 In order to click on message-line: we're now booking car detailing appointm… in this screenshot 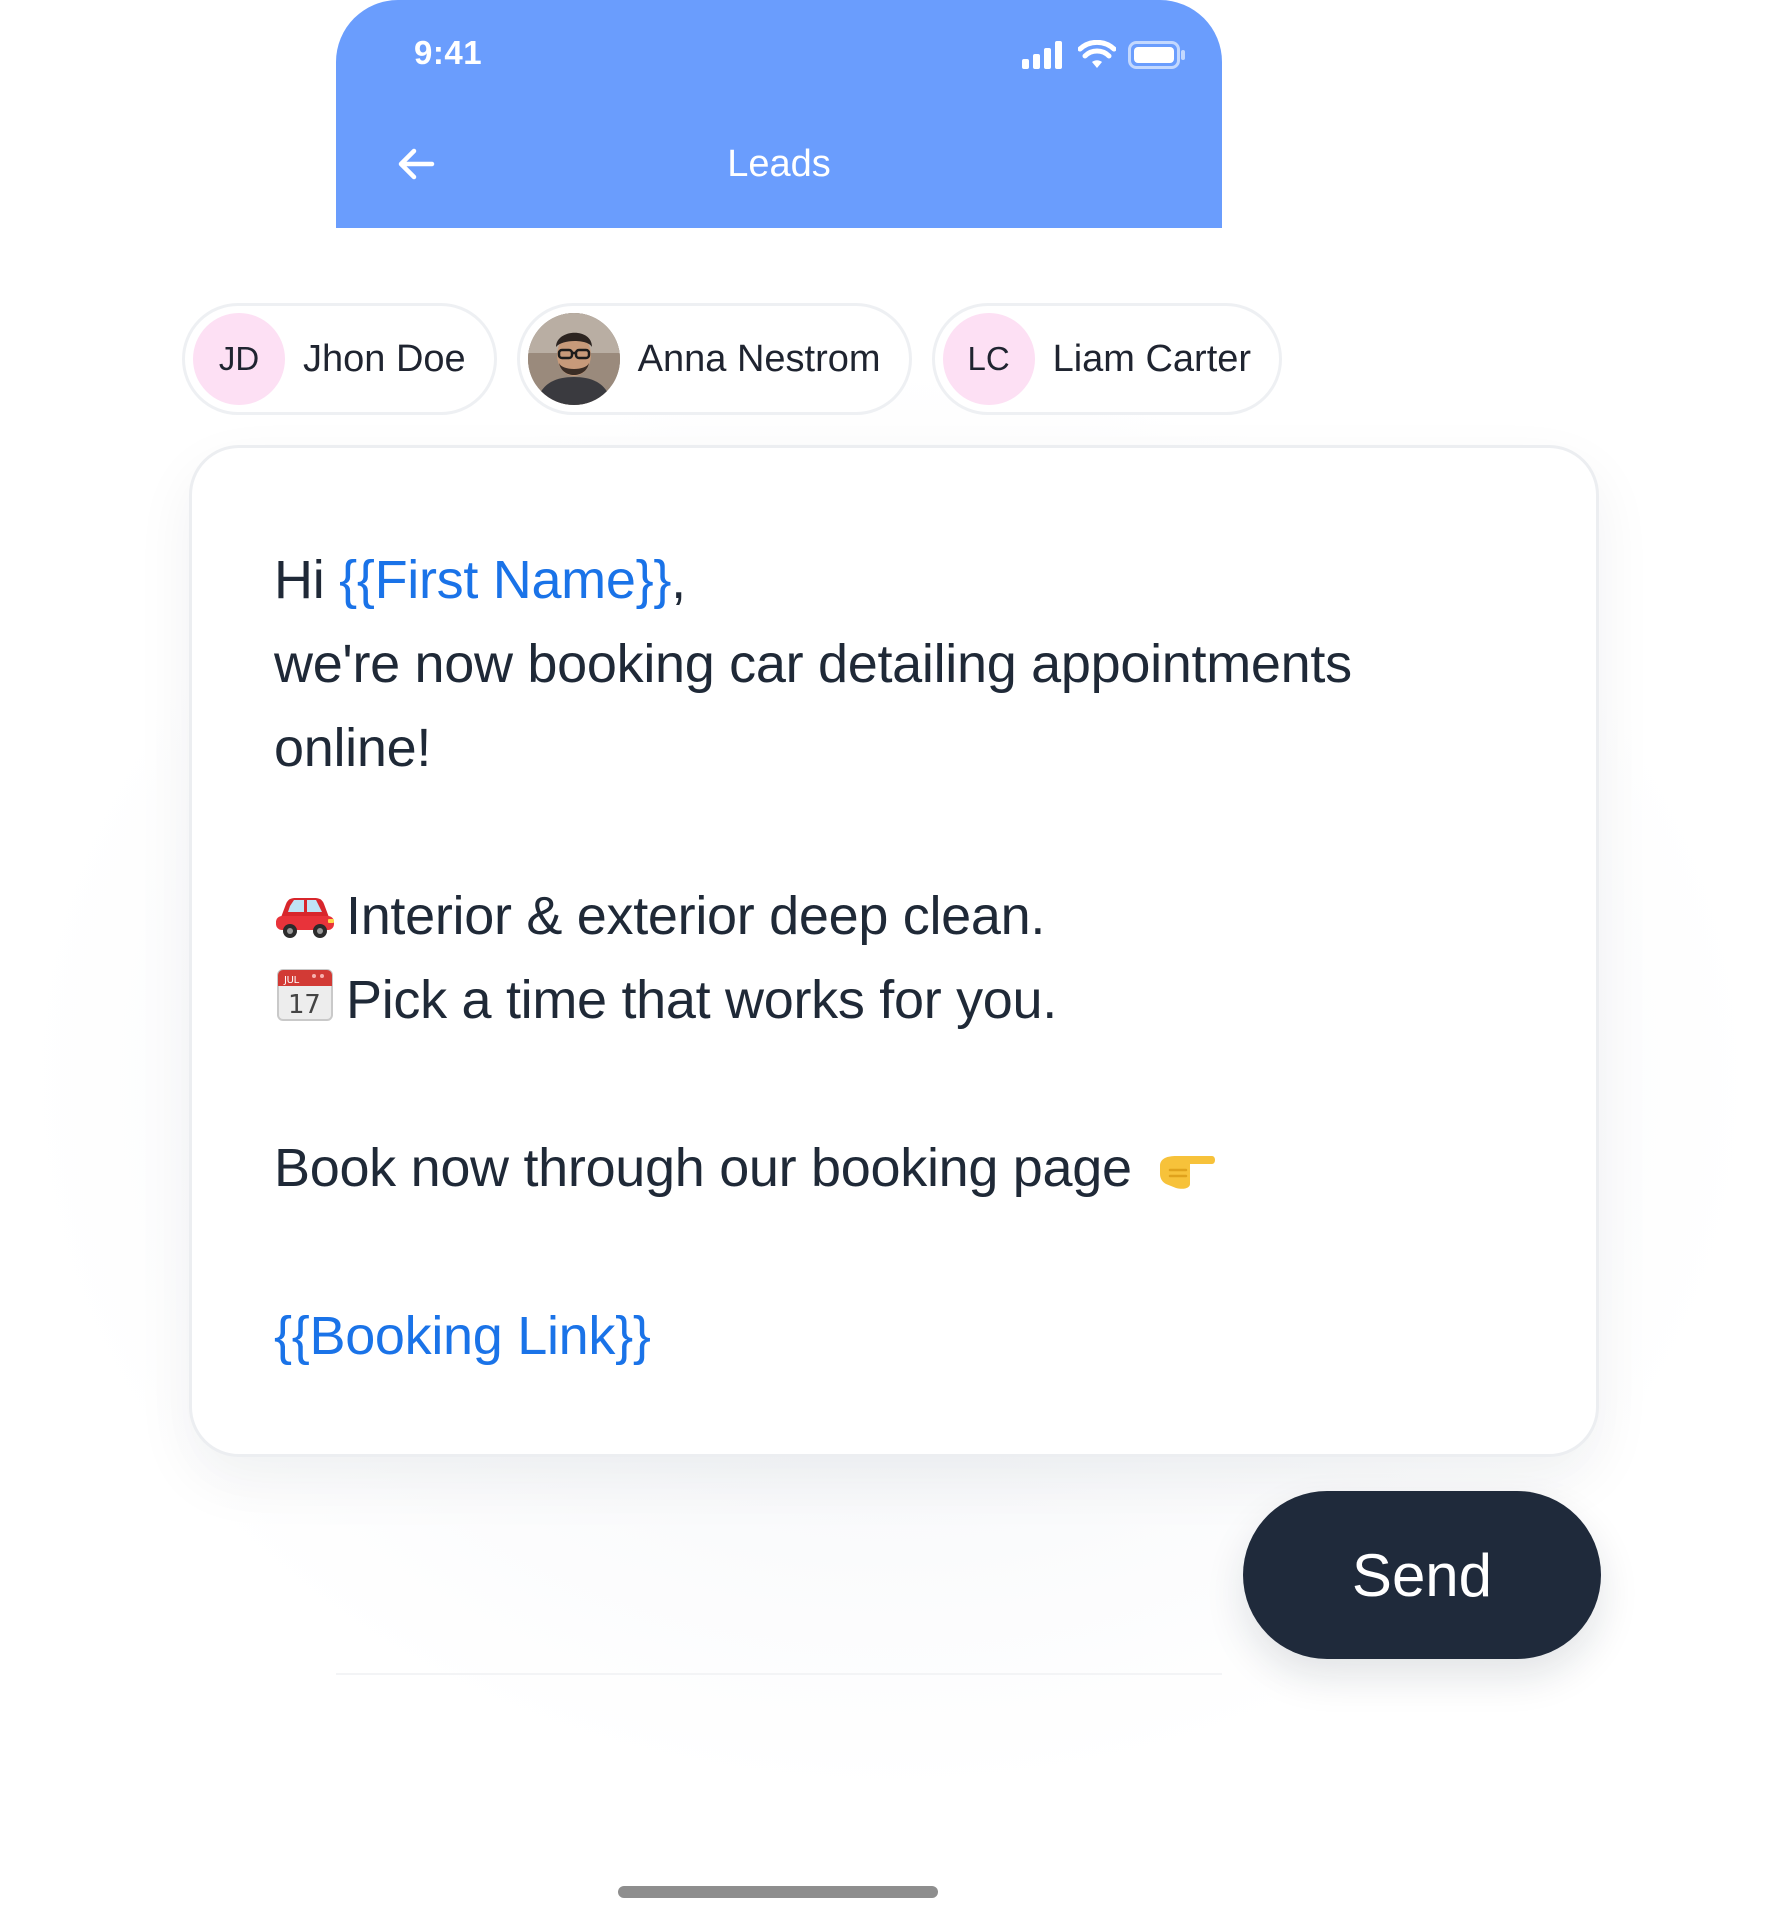, I will do `click(813, 664)`.